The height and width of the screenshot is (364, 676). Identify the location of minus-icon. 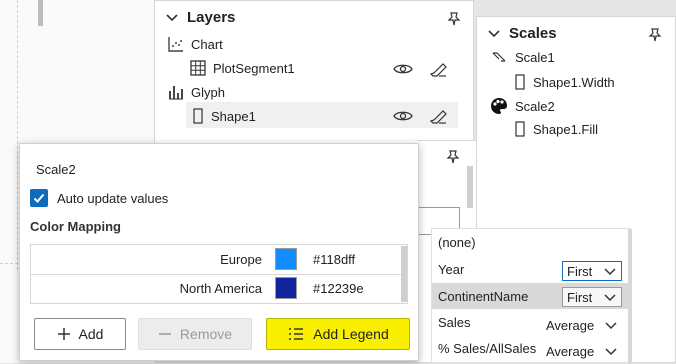
(164, 334).